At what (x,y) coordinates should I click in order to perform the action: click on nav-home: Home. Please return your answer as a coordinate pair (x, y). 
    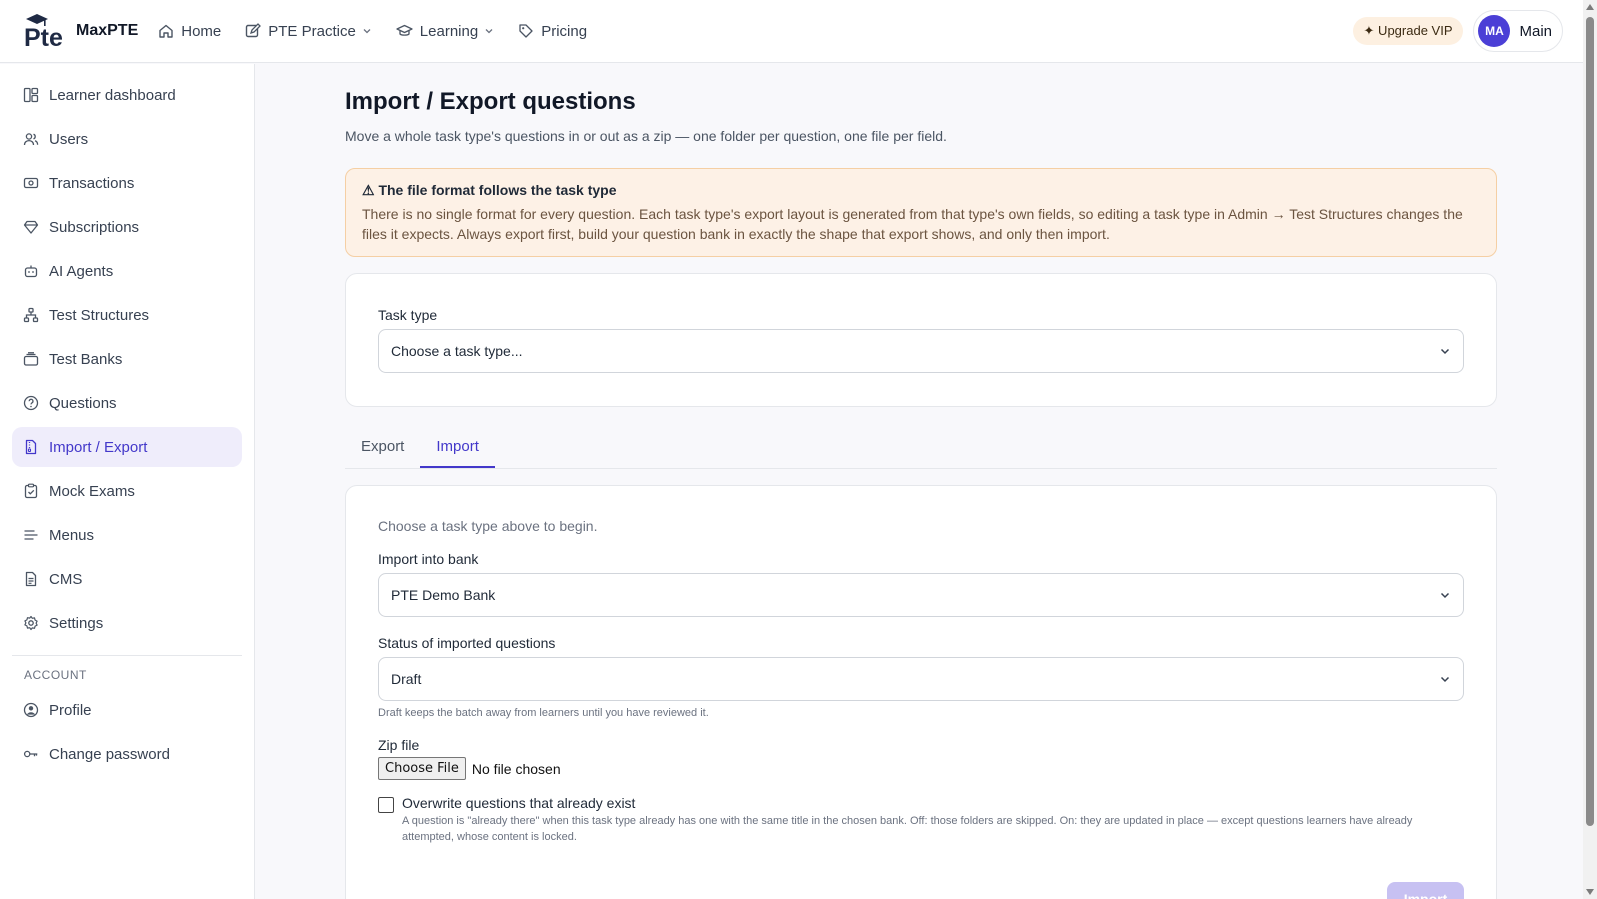
    Looking at the image, I should click on (189, 31).